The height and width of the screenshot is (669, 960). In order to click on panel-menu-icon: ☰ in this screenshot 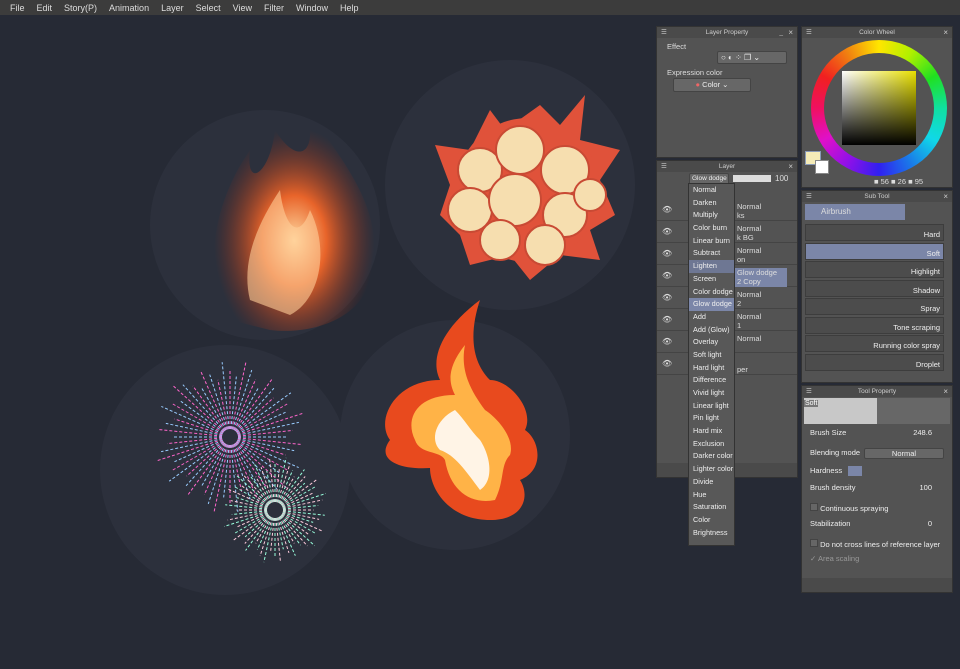, I will do `click(664, 32)`.